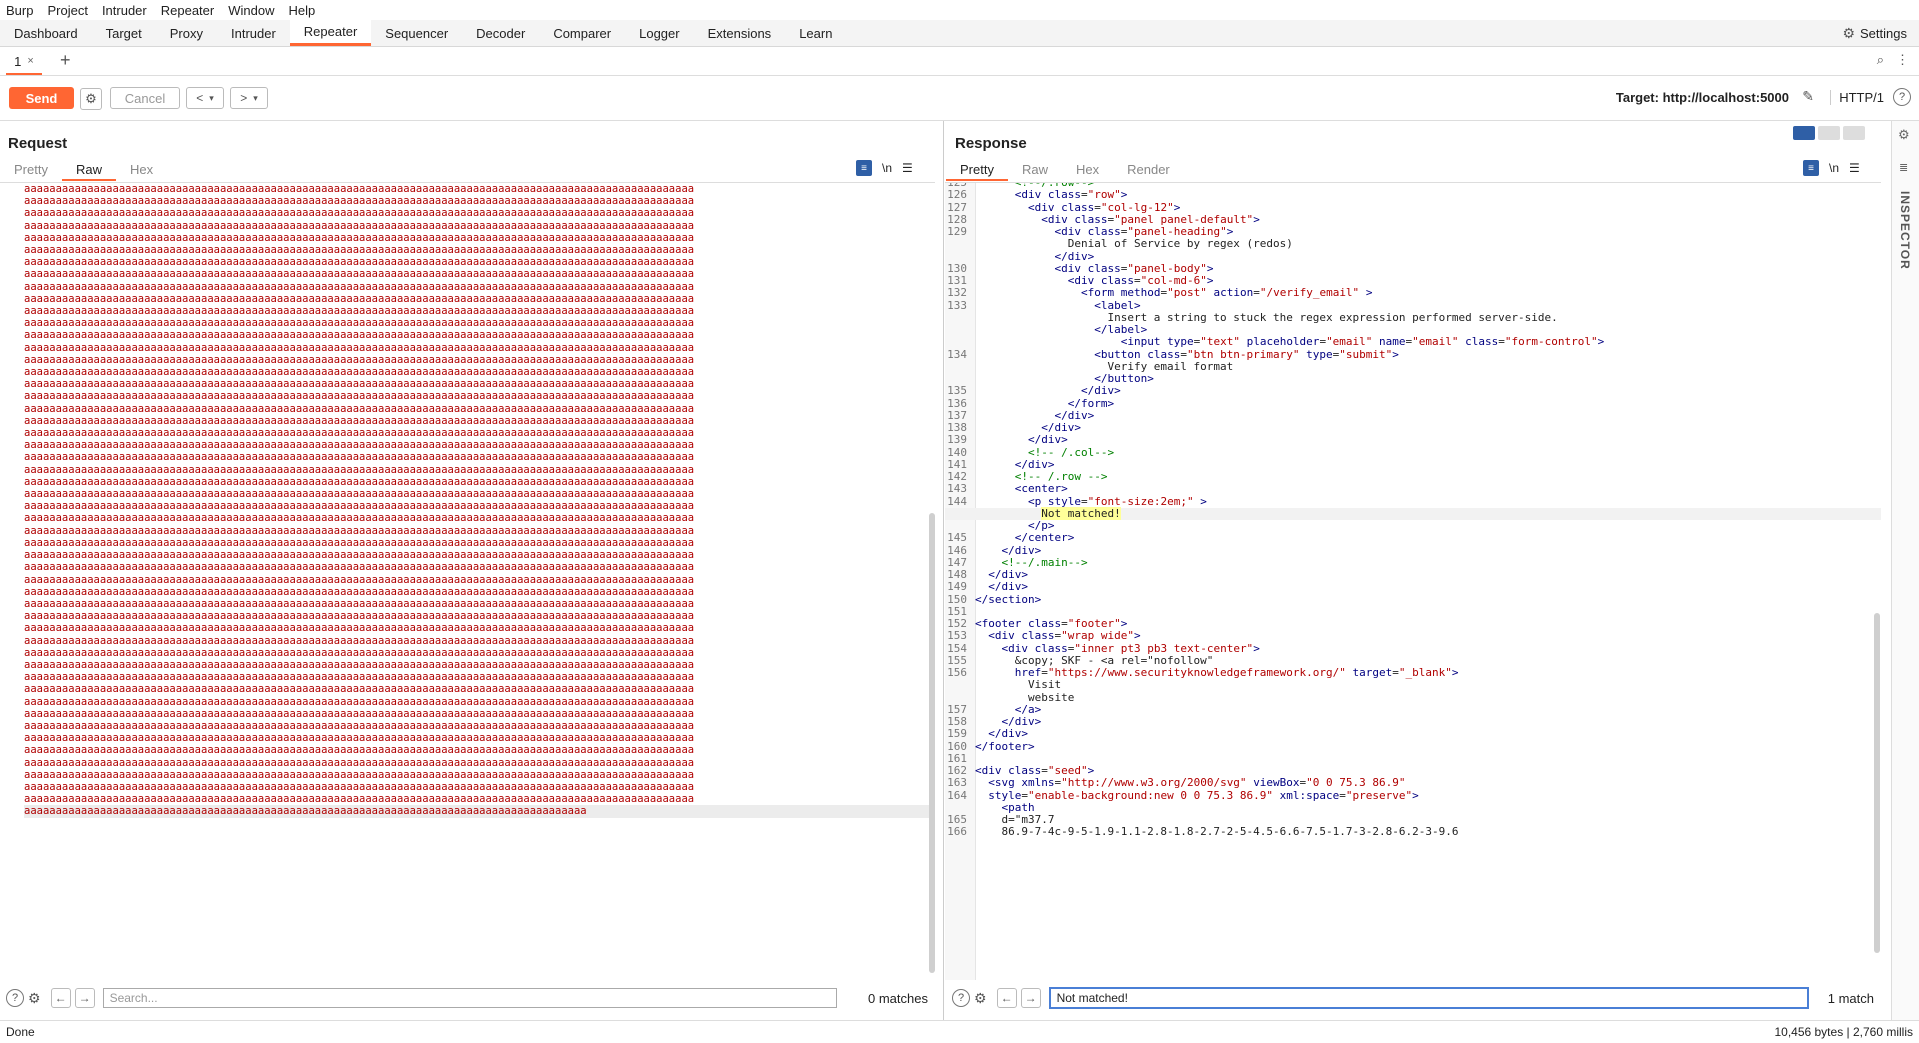 Image resolution: width=1919 pixels, height=1043 pixels. What do you see at coordinates (19, 10) in the screenshot?
I see `menu-item-burp: Burp` at bounding box center [19, 10].